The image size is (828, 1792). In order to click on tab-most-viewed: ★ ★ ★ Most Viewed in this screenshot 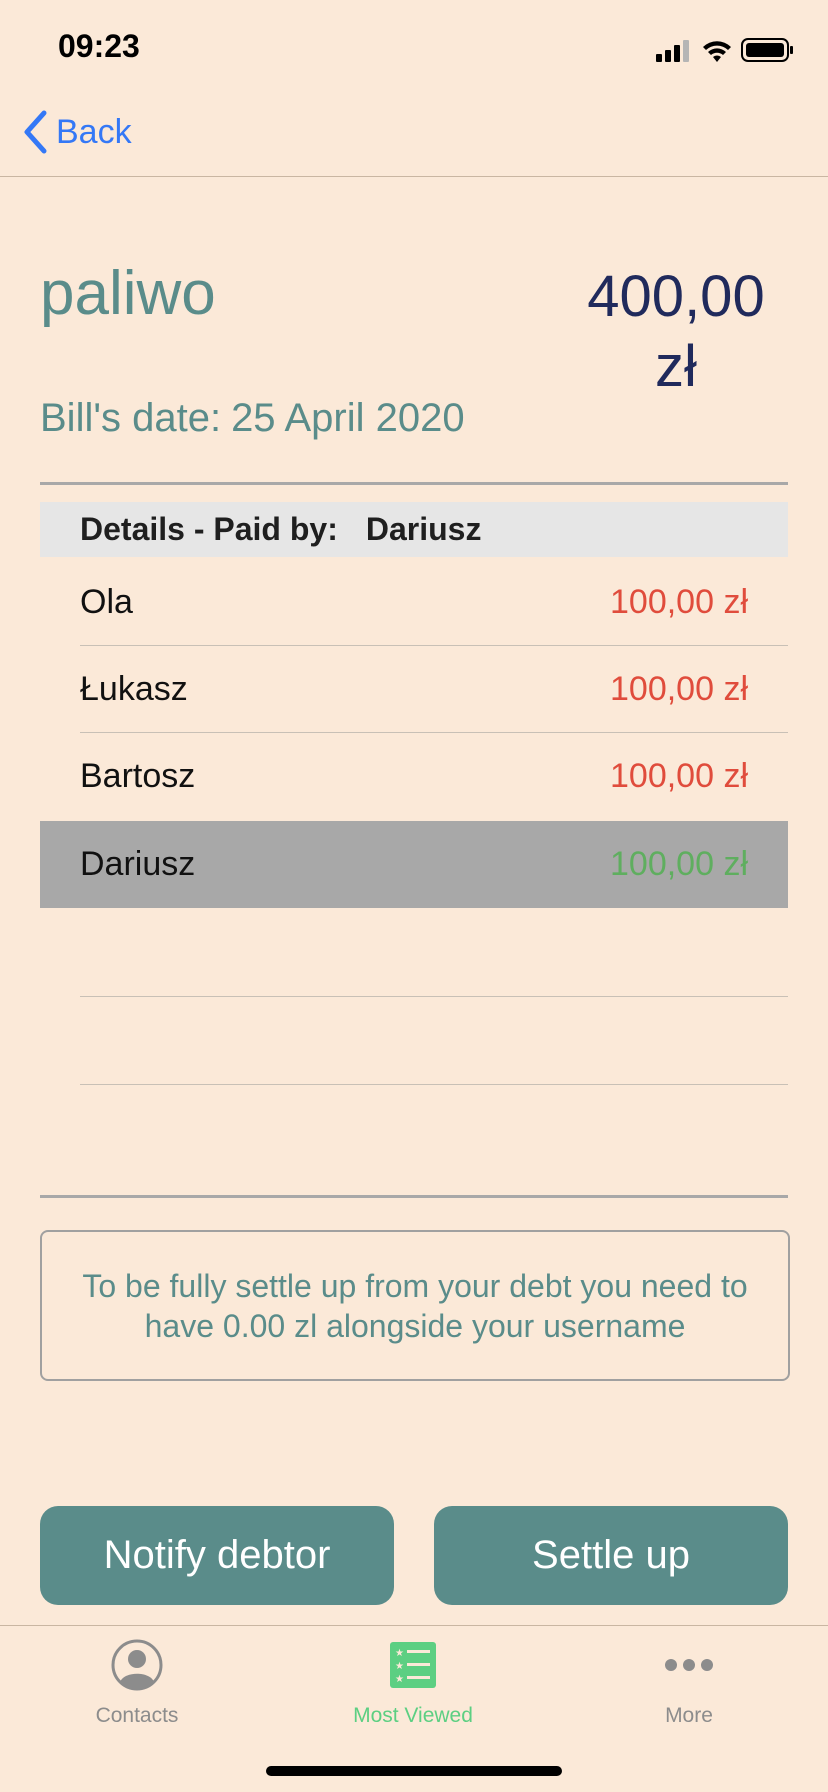, I will do `click(413, 1683)`.